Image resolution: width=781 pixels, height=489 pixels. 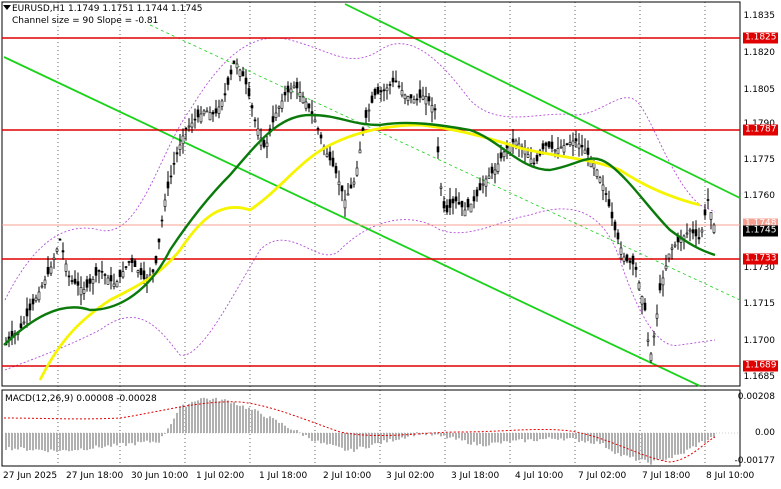 I want to click on chart-menu-arrow-icon, so click(x=7, y=7).